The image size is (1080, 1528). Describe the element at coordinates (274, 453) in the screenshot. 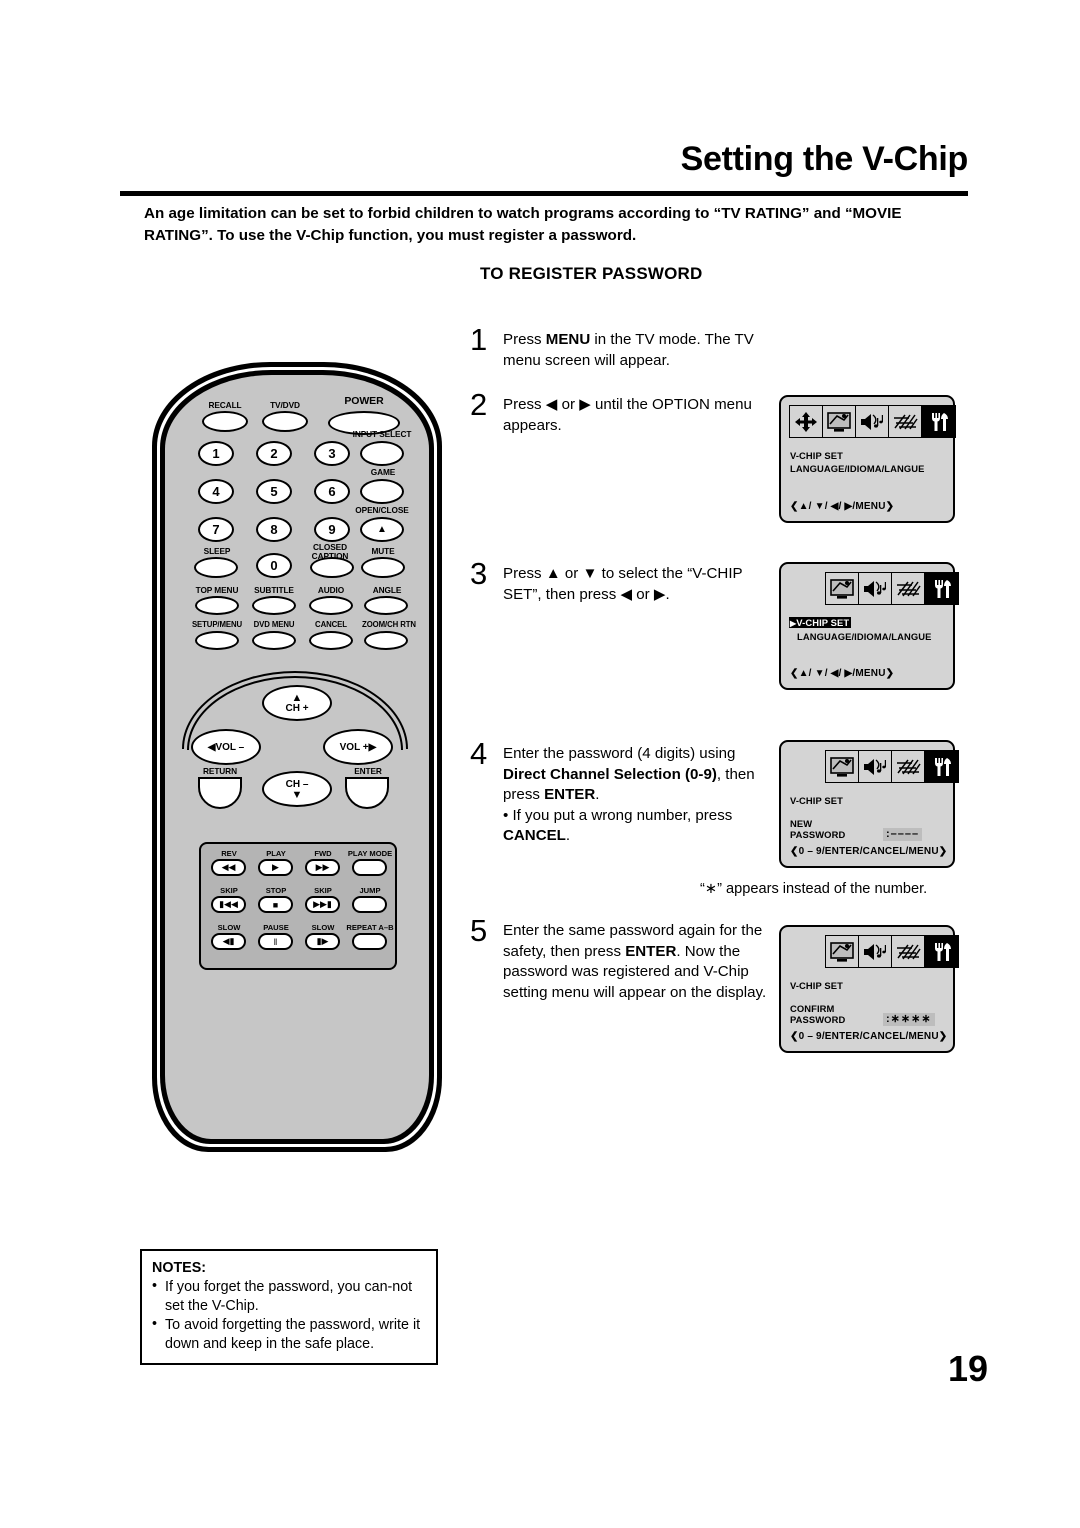

I see `key-2: 2` at that location.